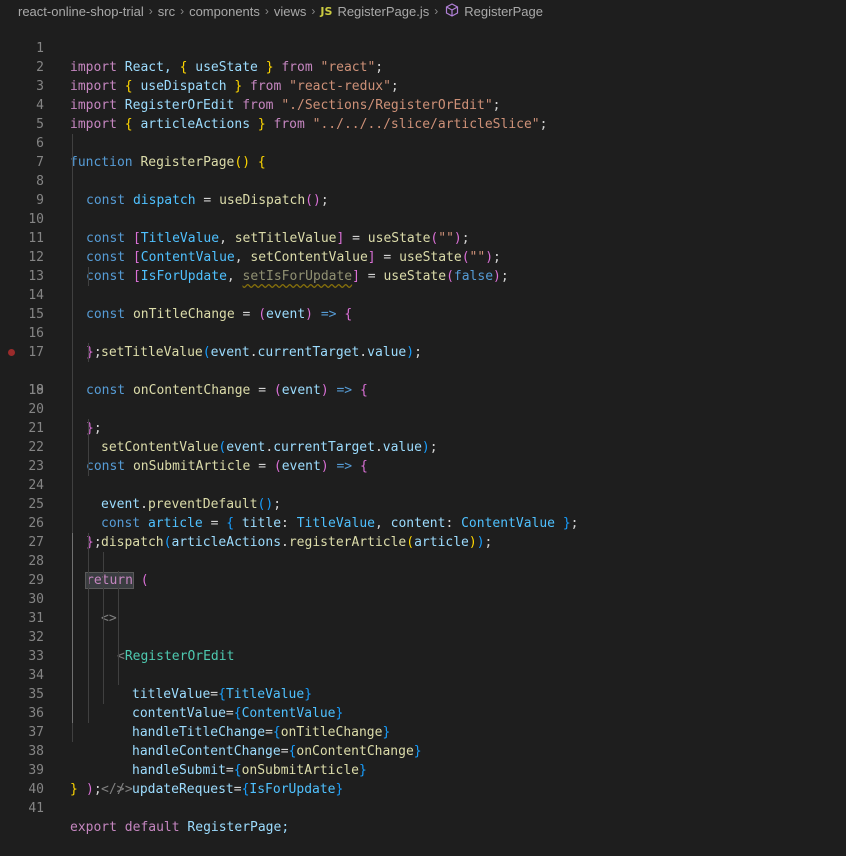 The image size is (846, 856). Describe the element at coordinates (503, 11) in the screenshot. I see `breadcrumb-symbol: RegisterPage` at that location.